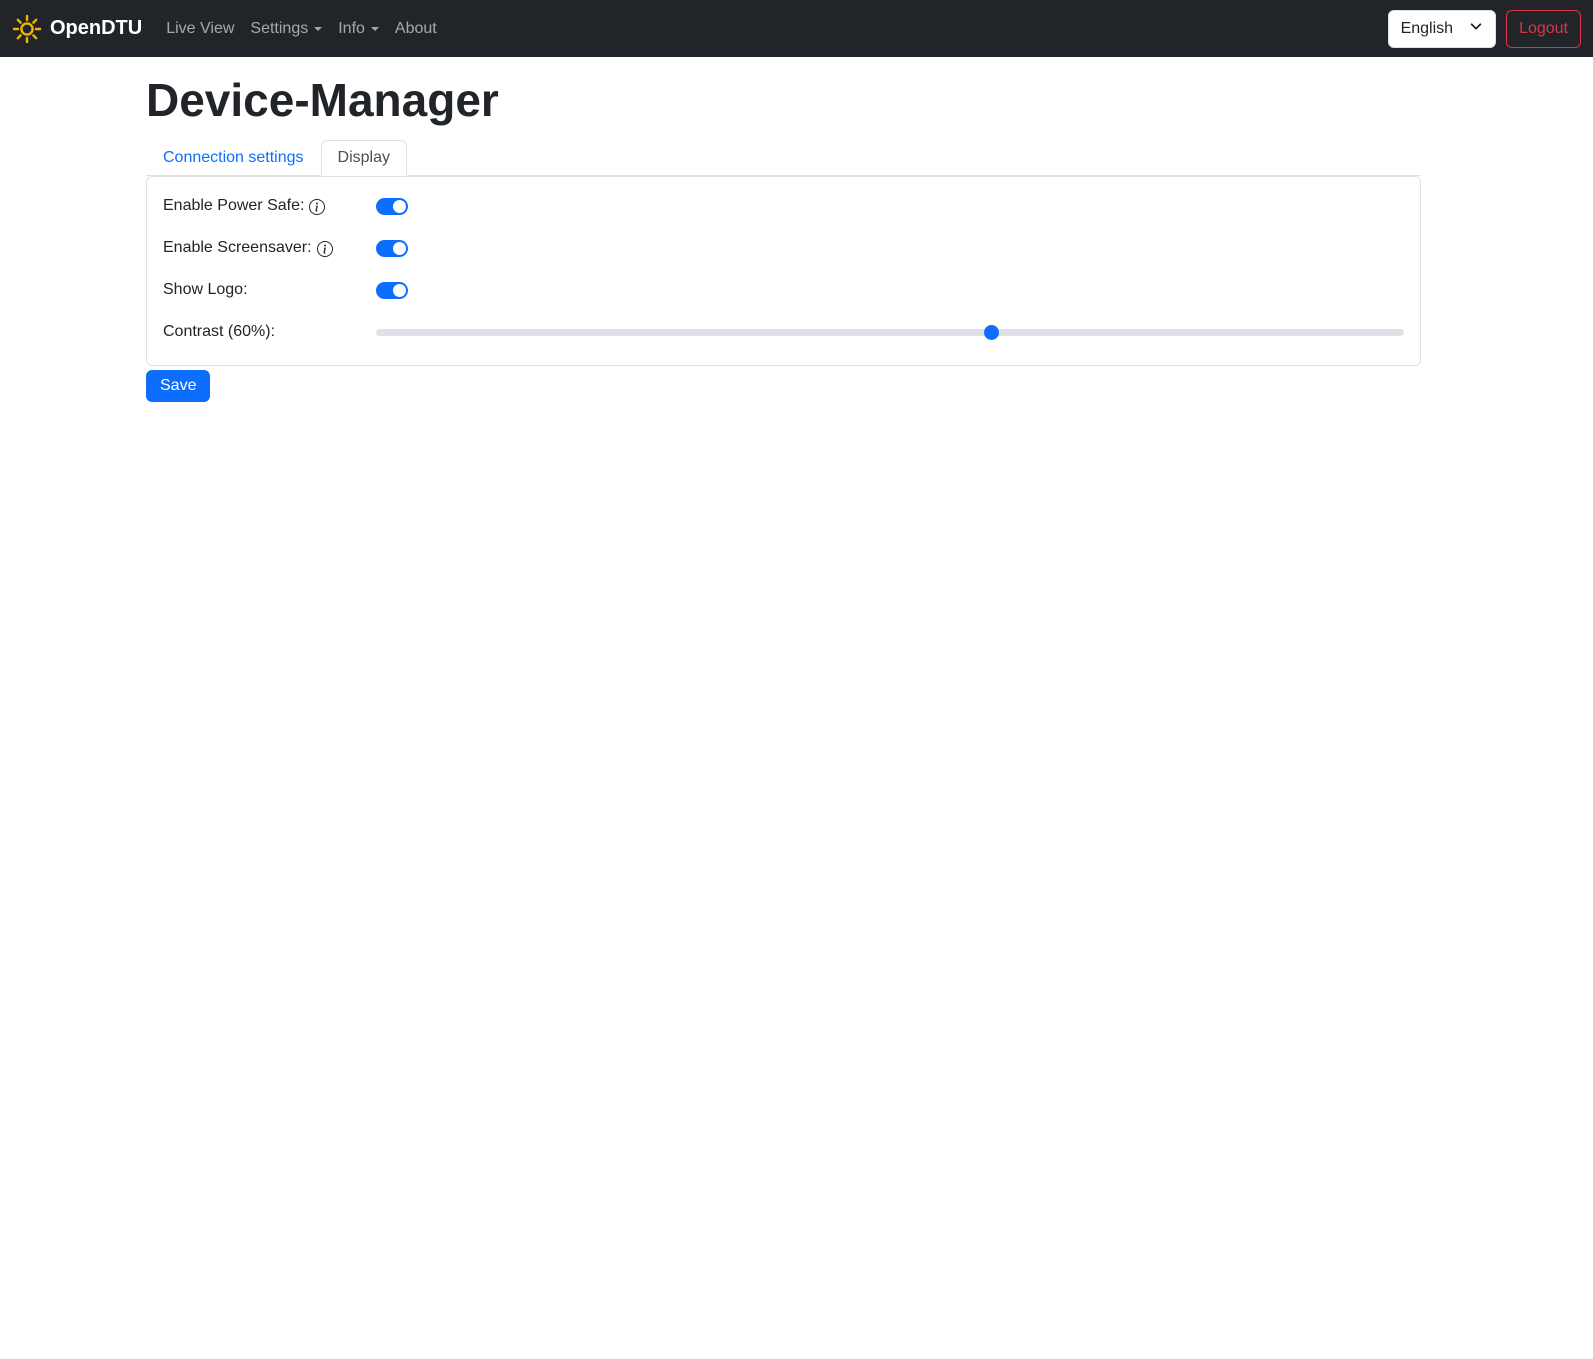 This screenshot has height=1359, width=1593. What do you see at coordinates (392, 290) in the screenshot?
I see `show-logo-switch` at bounding box center [392, 290].